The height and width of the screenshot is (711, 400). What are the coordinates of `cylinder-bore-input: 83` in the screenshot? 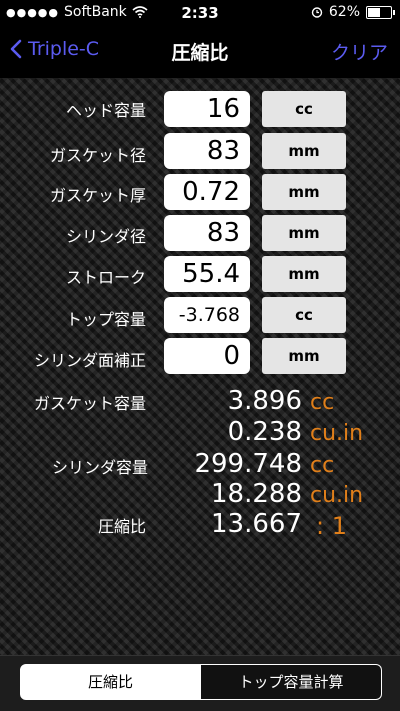 It's located at (207, 233).